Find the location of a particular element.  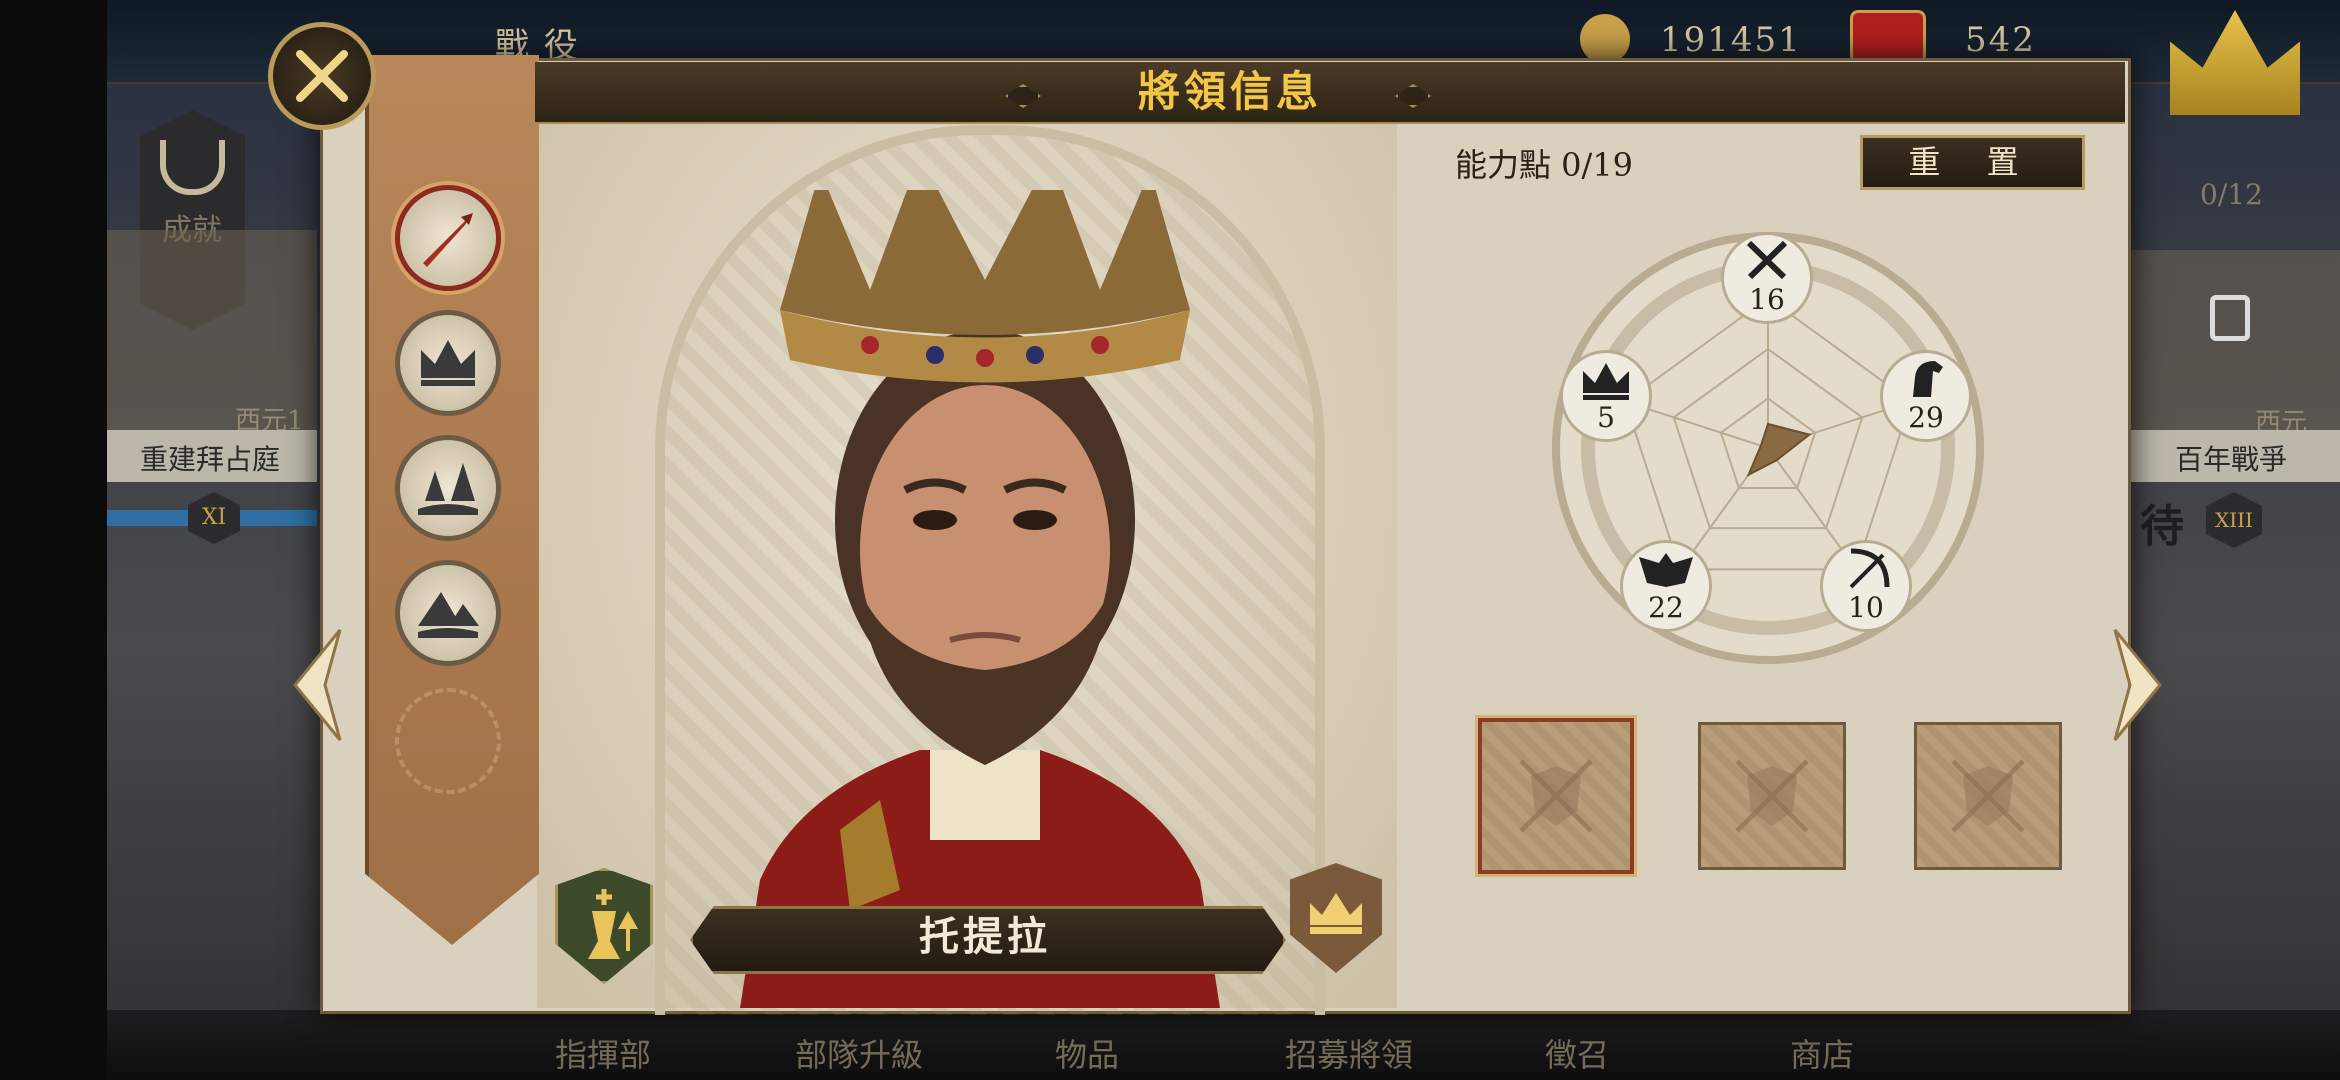

stat-node-cavalry: 29 is located at coordinates (1926, 396).